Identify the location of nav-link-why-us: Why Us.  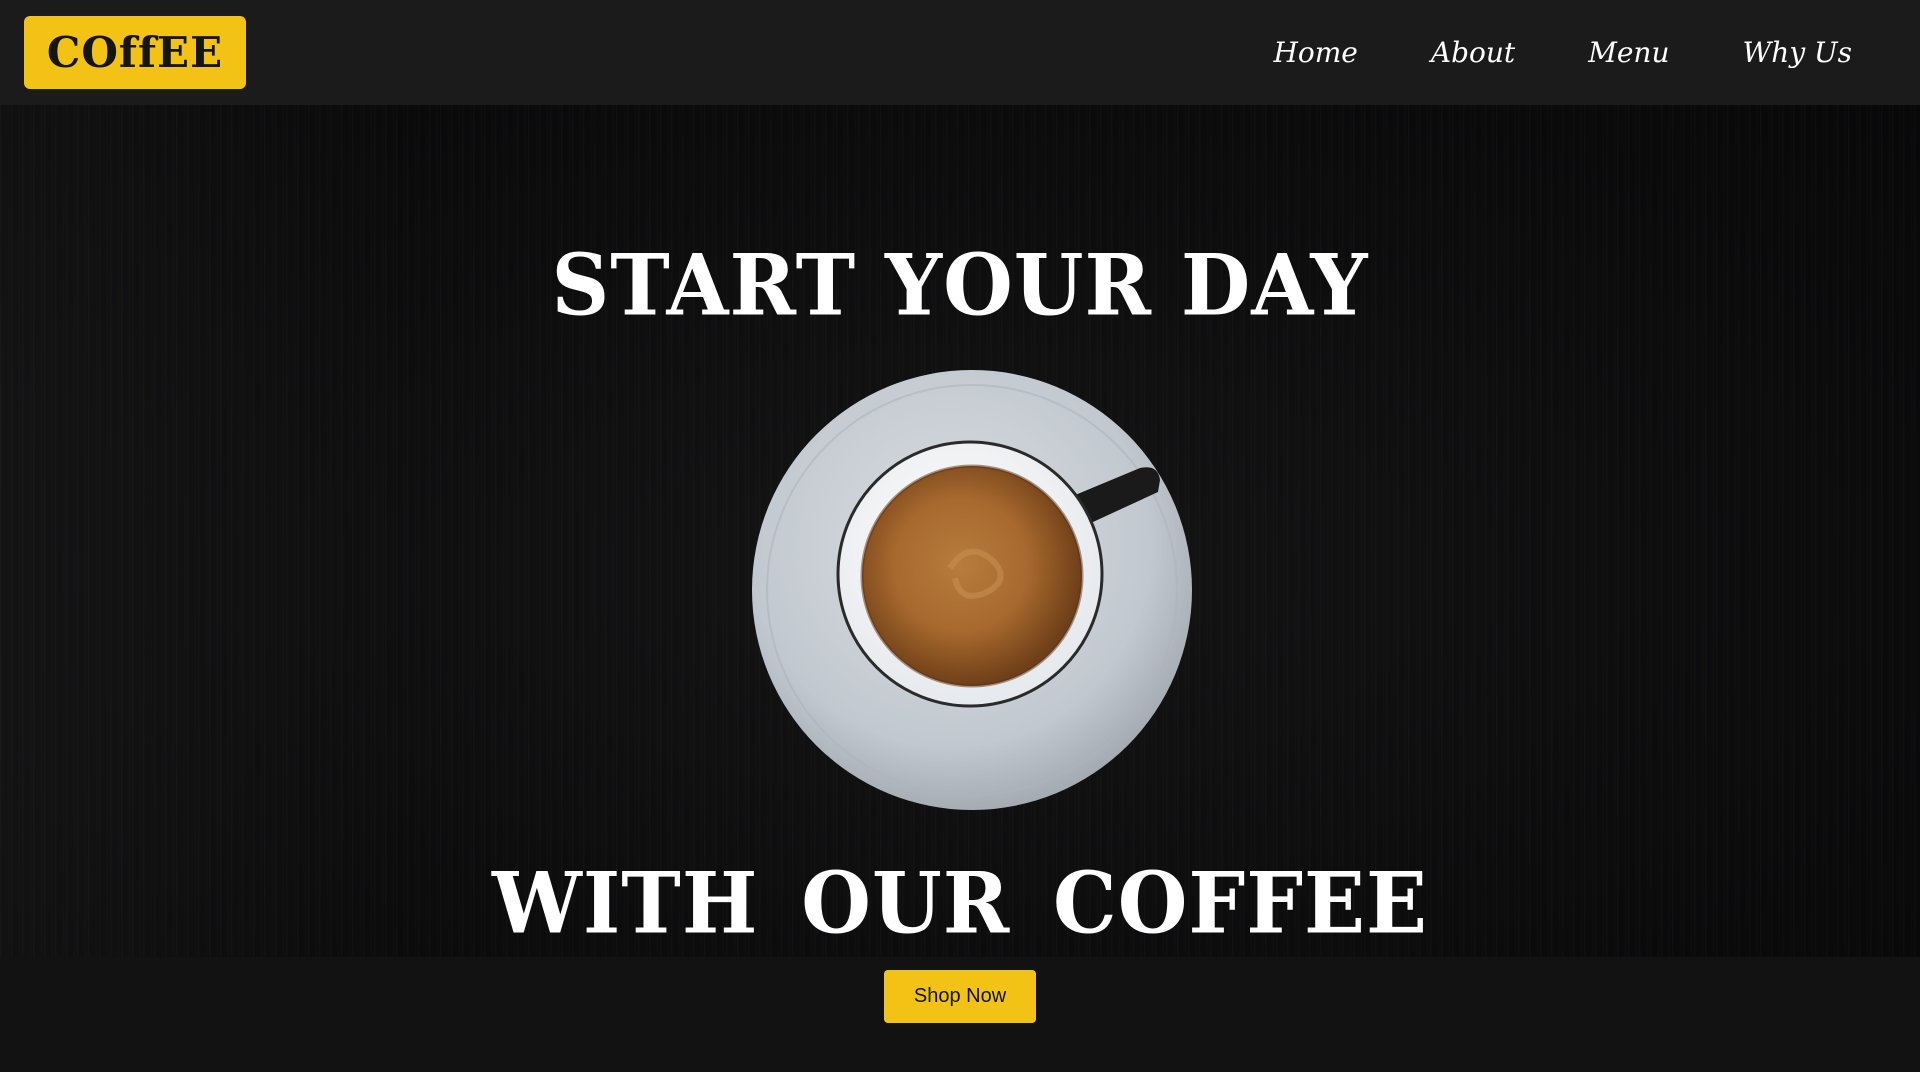
(1798, 52).